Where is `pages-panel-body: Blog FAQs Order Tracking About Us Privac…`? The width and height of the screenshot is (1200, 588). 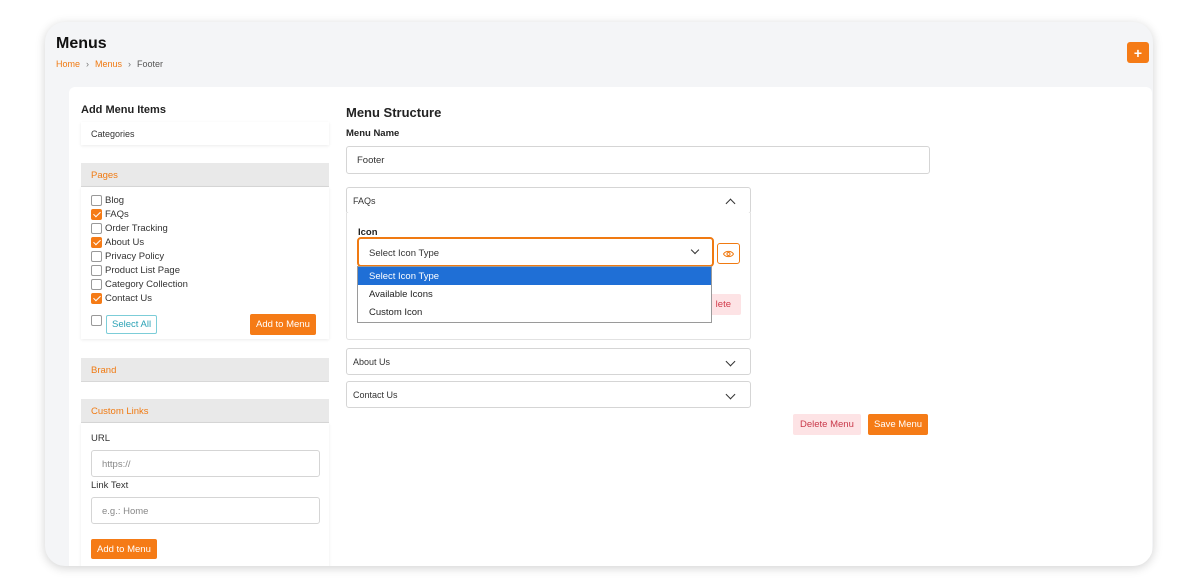
pages-panel-body: Blog FAQs Order Tracking About Us Privac… is located at coordinates (205, 263).